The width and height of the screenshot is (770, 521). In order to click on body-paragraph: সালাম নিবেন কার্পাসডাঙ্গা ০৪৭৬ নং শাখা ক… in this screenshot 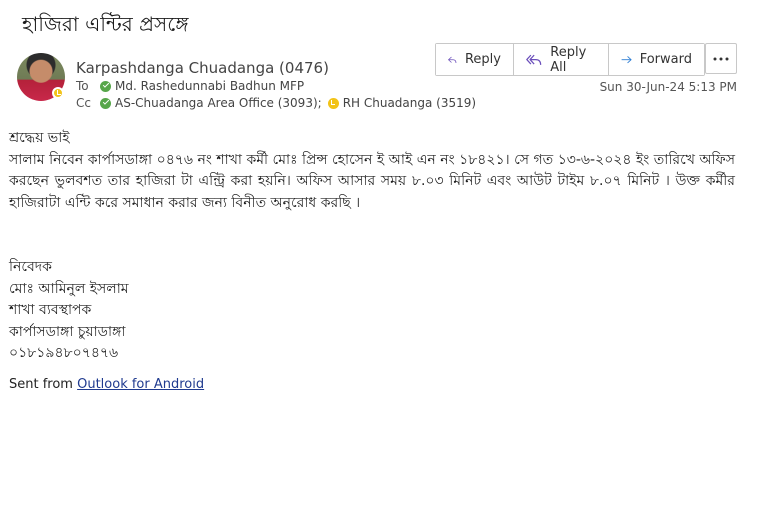, I will do `click(372, 181)`.